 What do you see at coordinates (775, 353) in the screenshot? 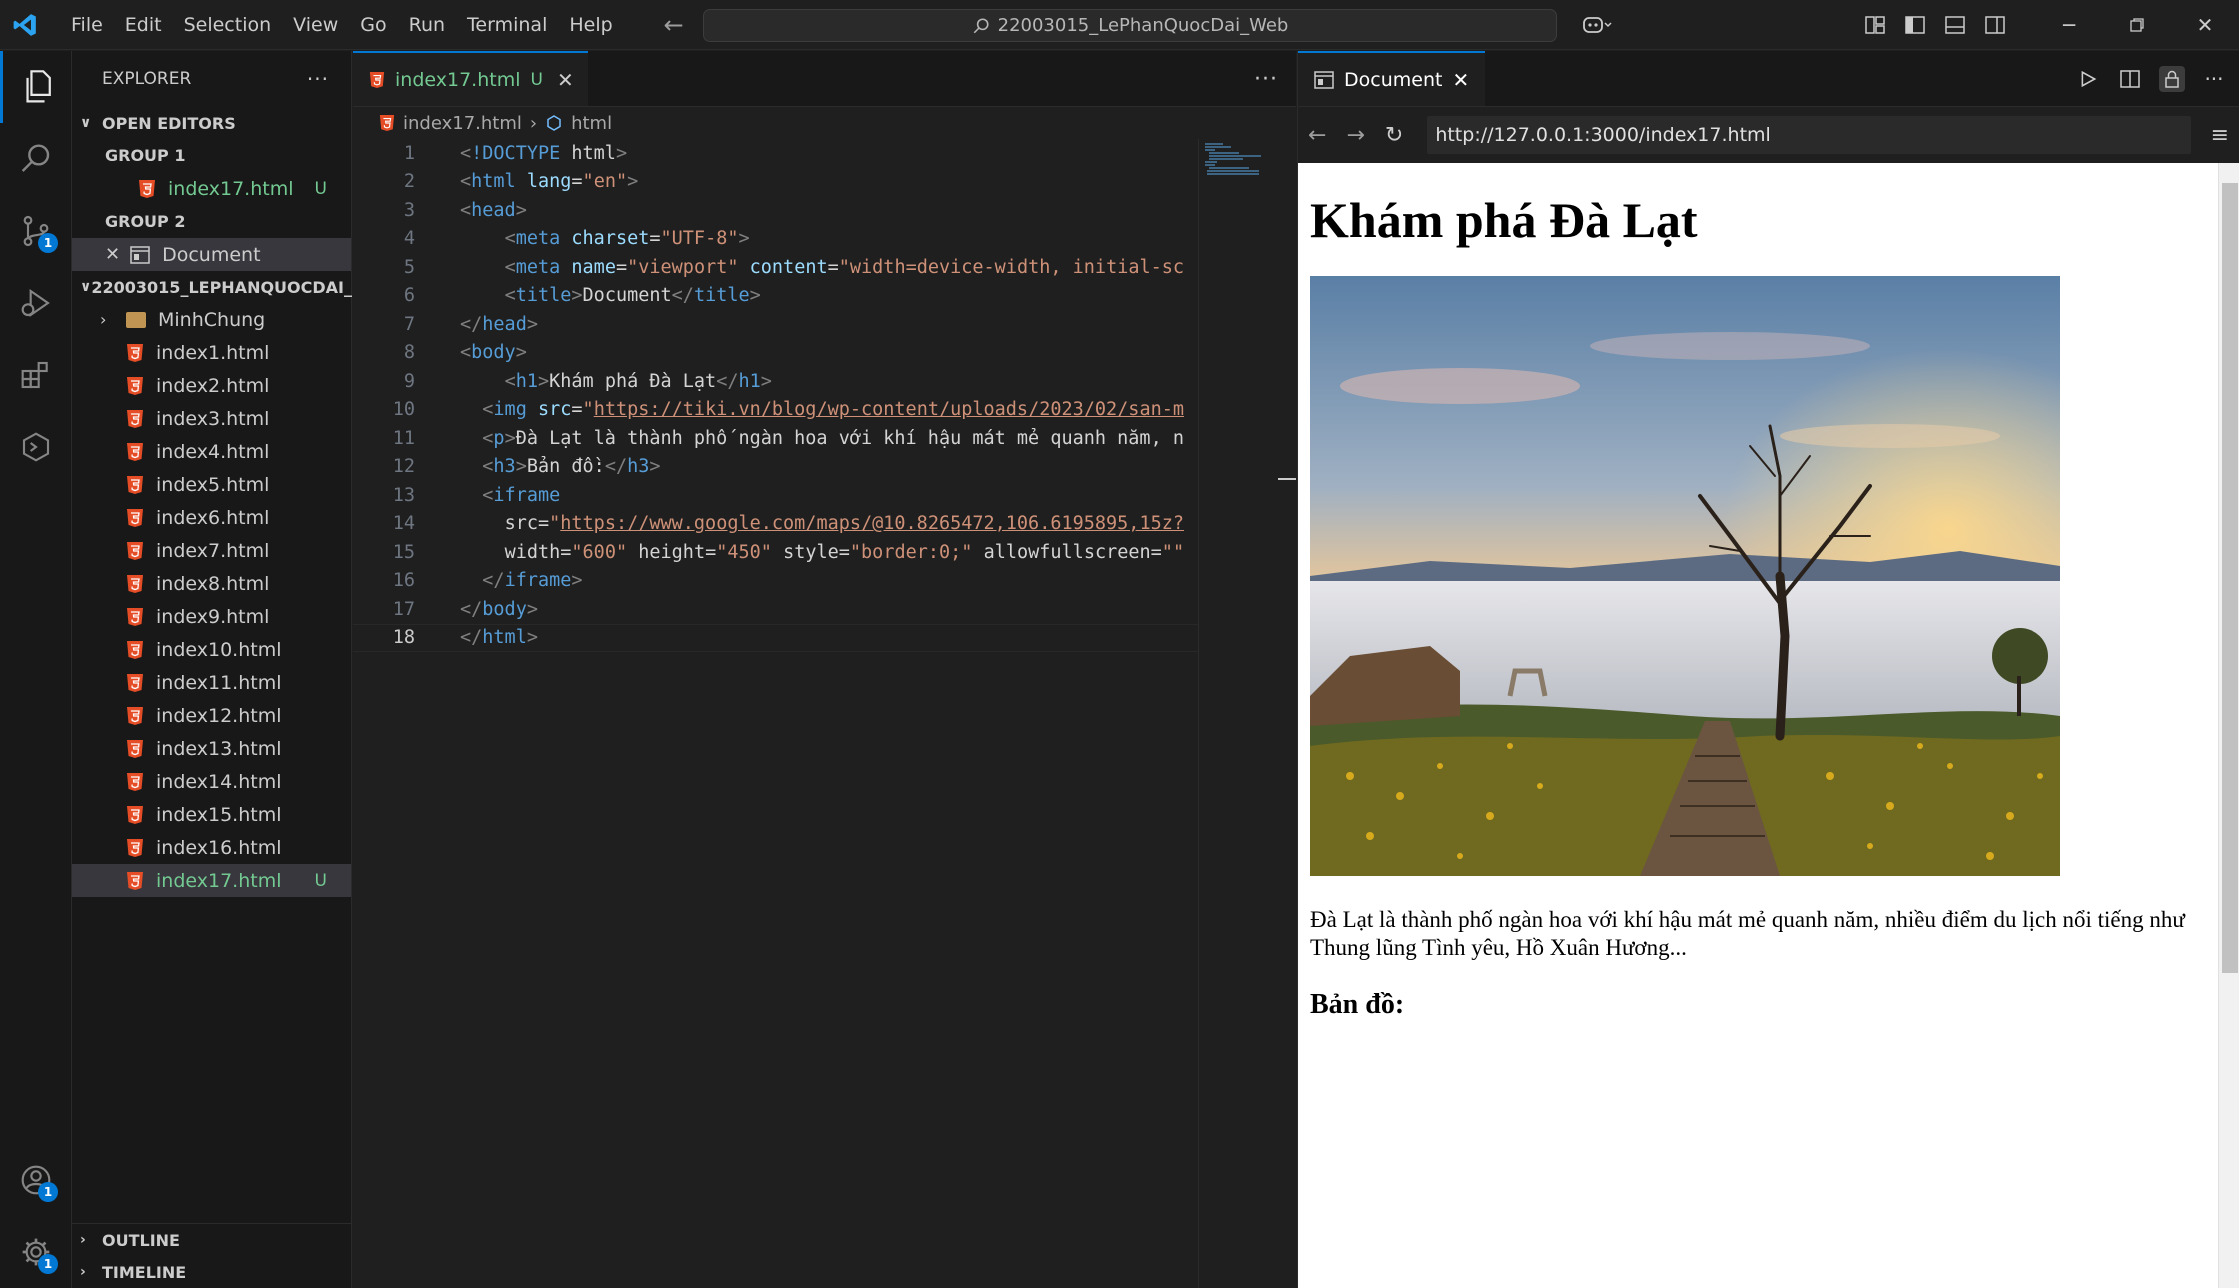
I see `code-line: 8 <body>` at bounding box center [775, 353].